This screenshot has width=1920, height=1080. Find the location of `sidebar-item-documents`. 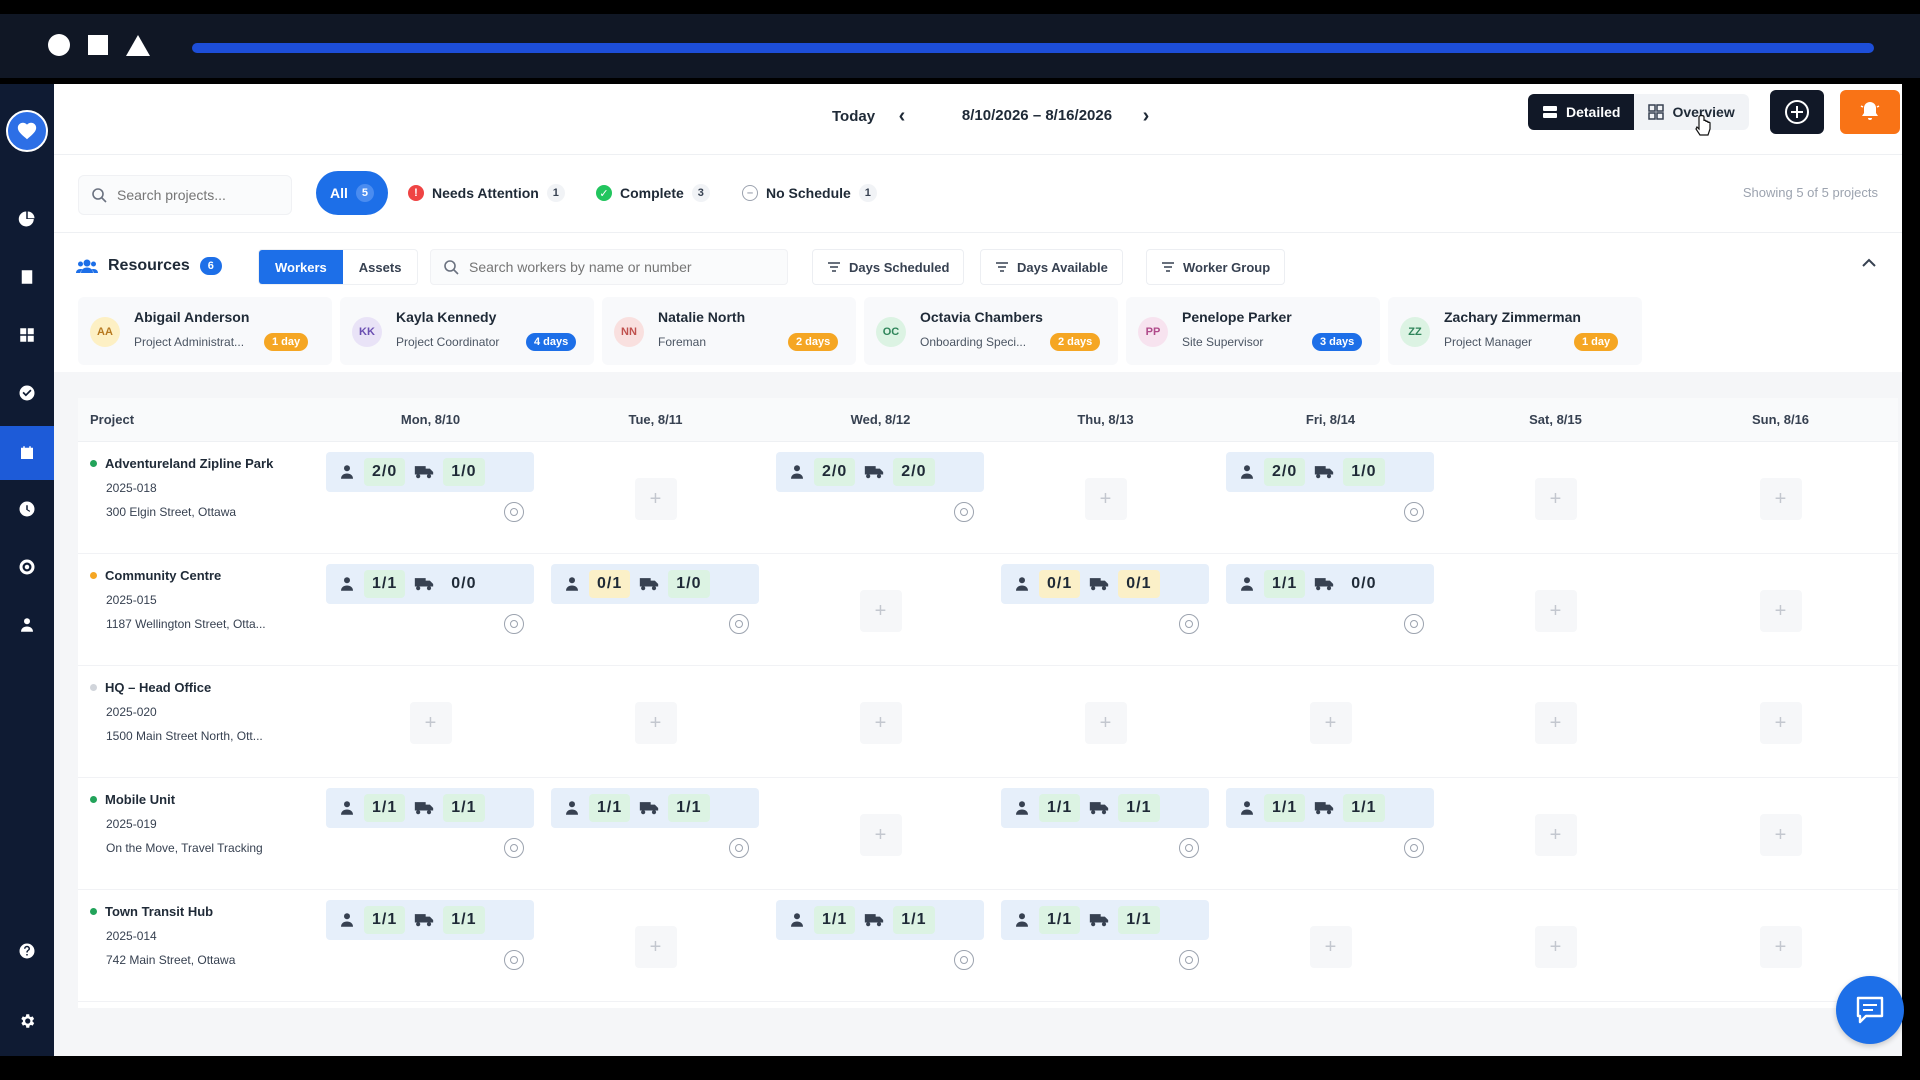

sidebar-item-documents is located at coordinates (27, 277).